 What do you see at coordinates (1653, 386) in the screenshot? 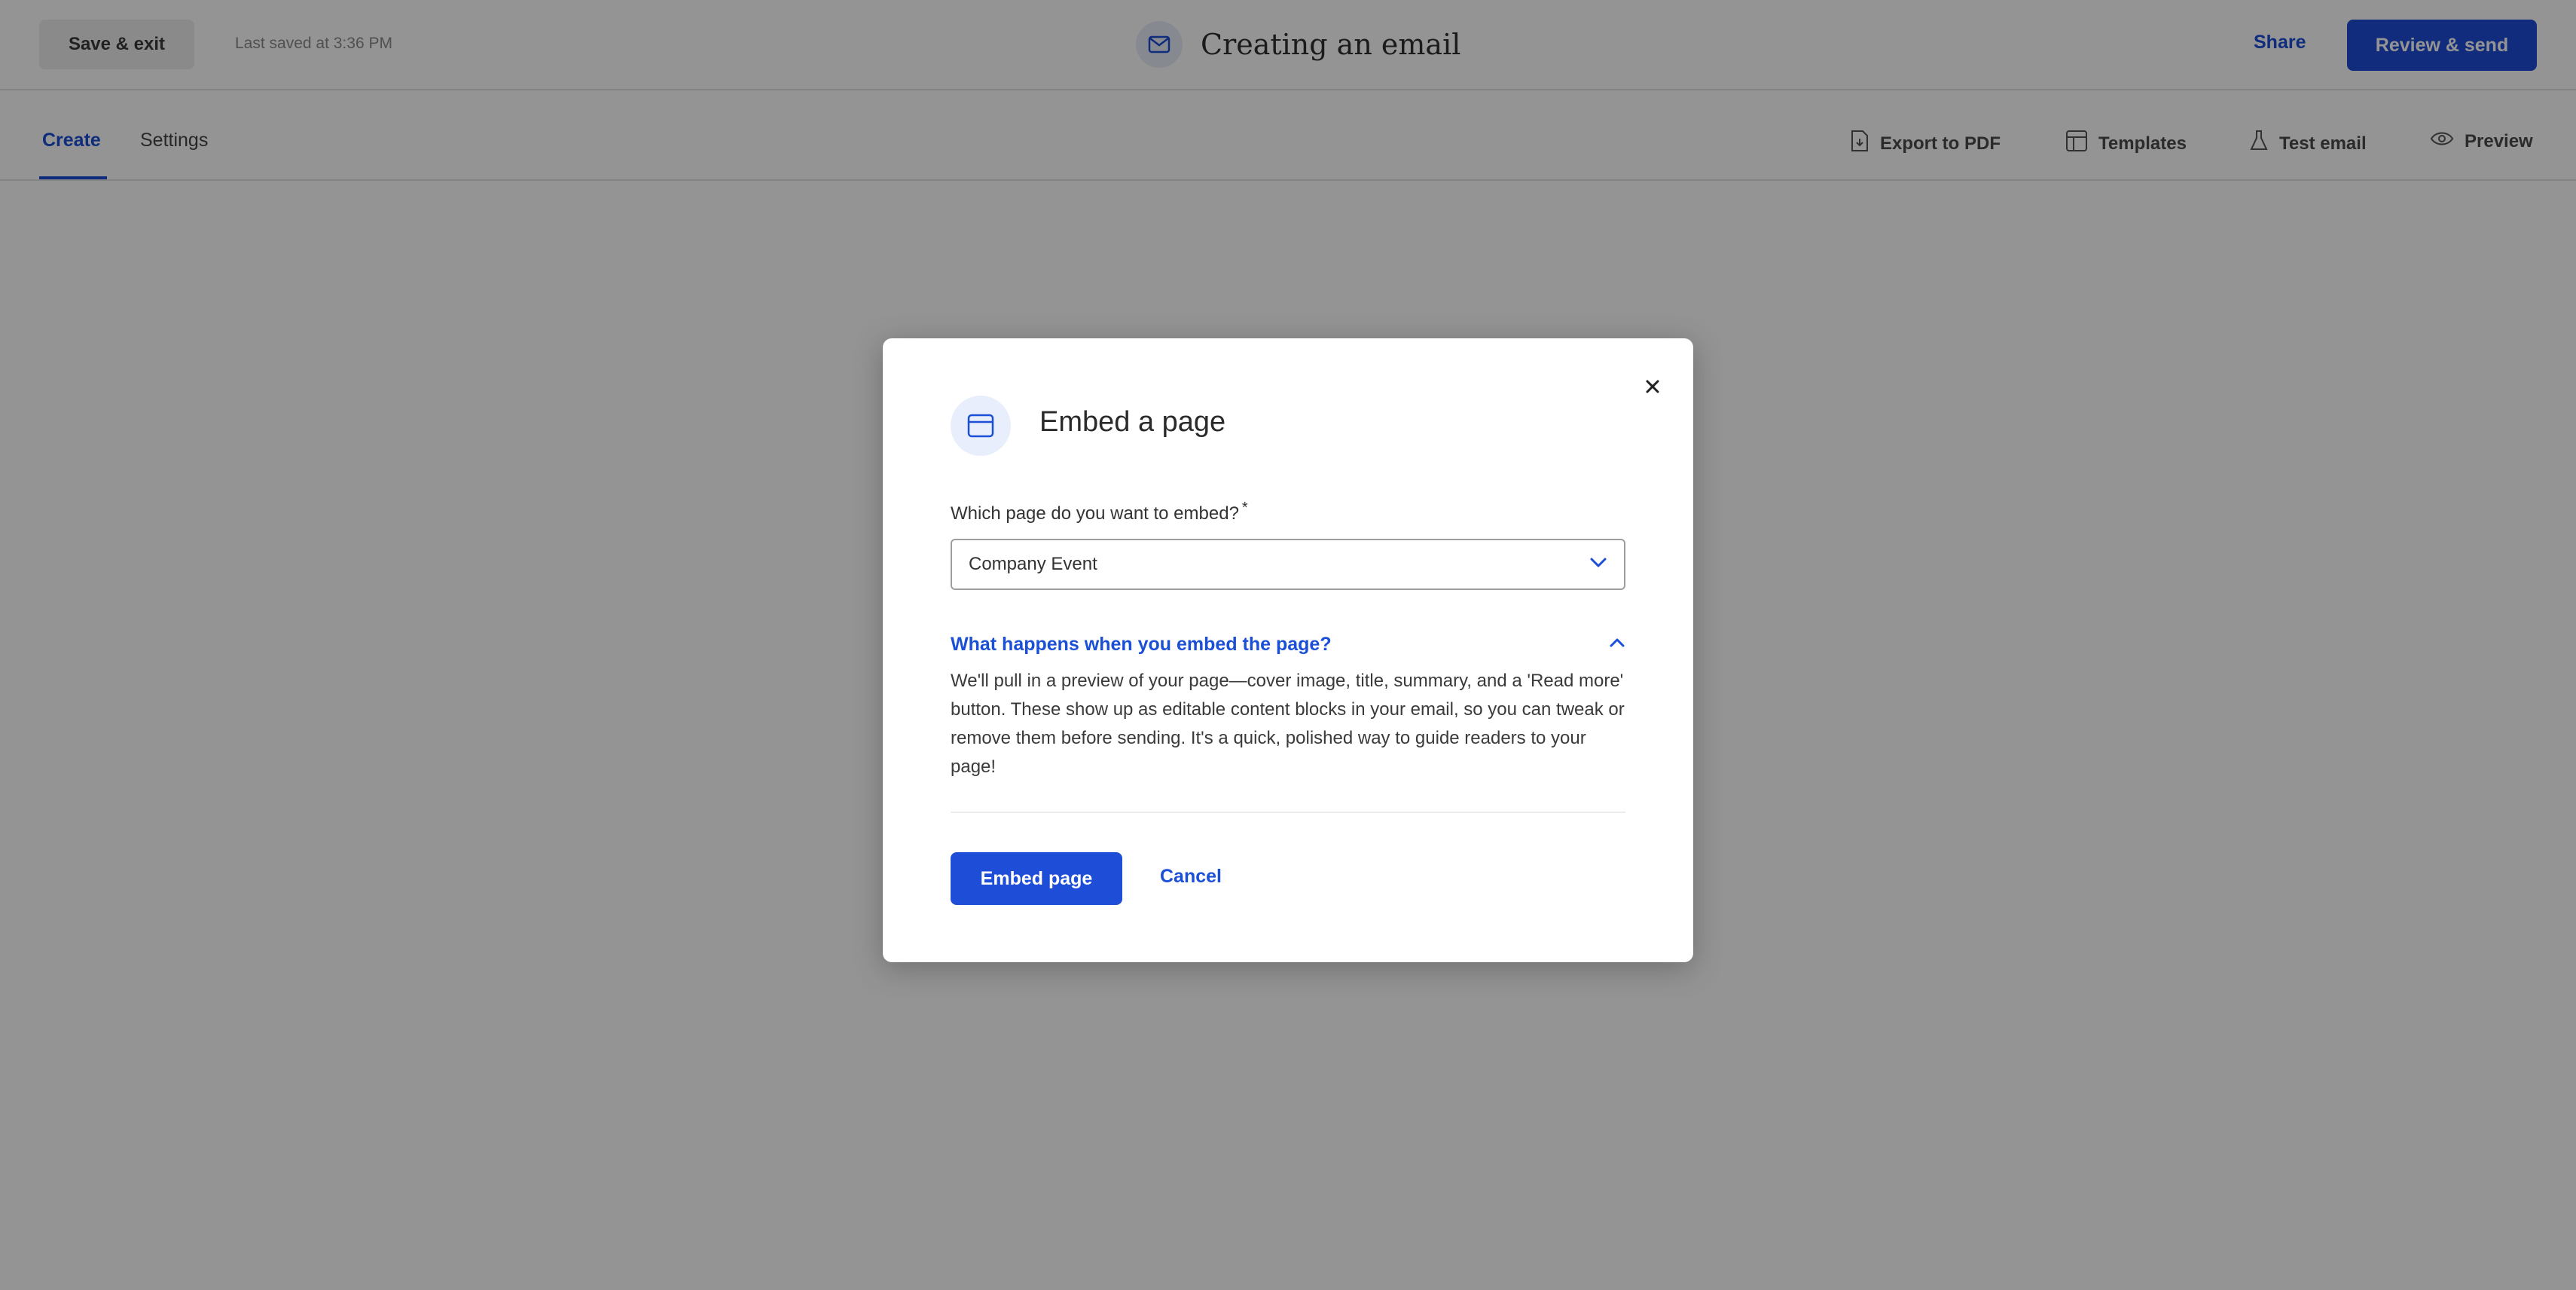
I see `close-icon` at bounding box center [1653, 386].